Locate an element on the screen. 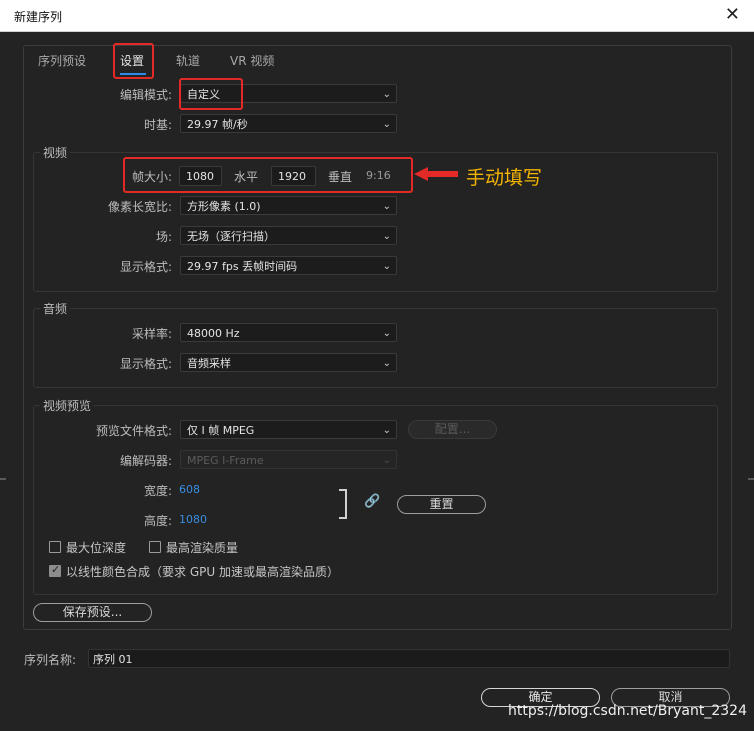 The width and height of the screenshot is (754, 731). linear-color-checkbox is located at coordinates (55, 570).